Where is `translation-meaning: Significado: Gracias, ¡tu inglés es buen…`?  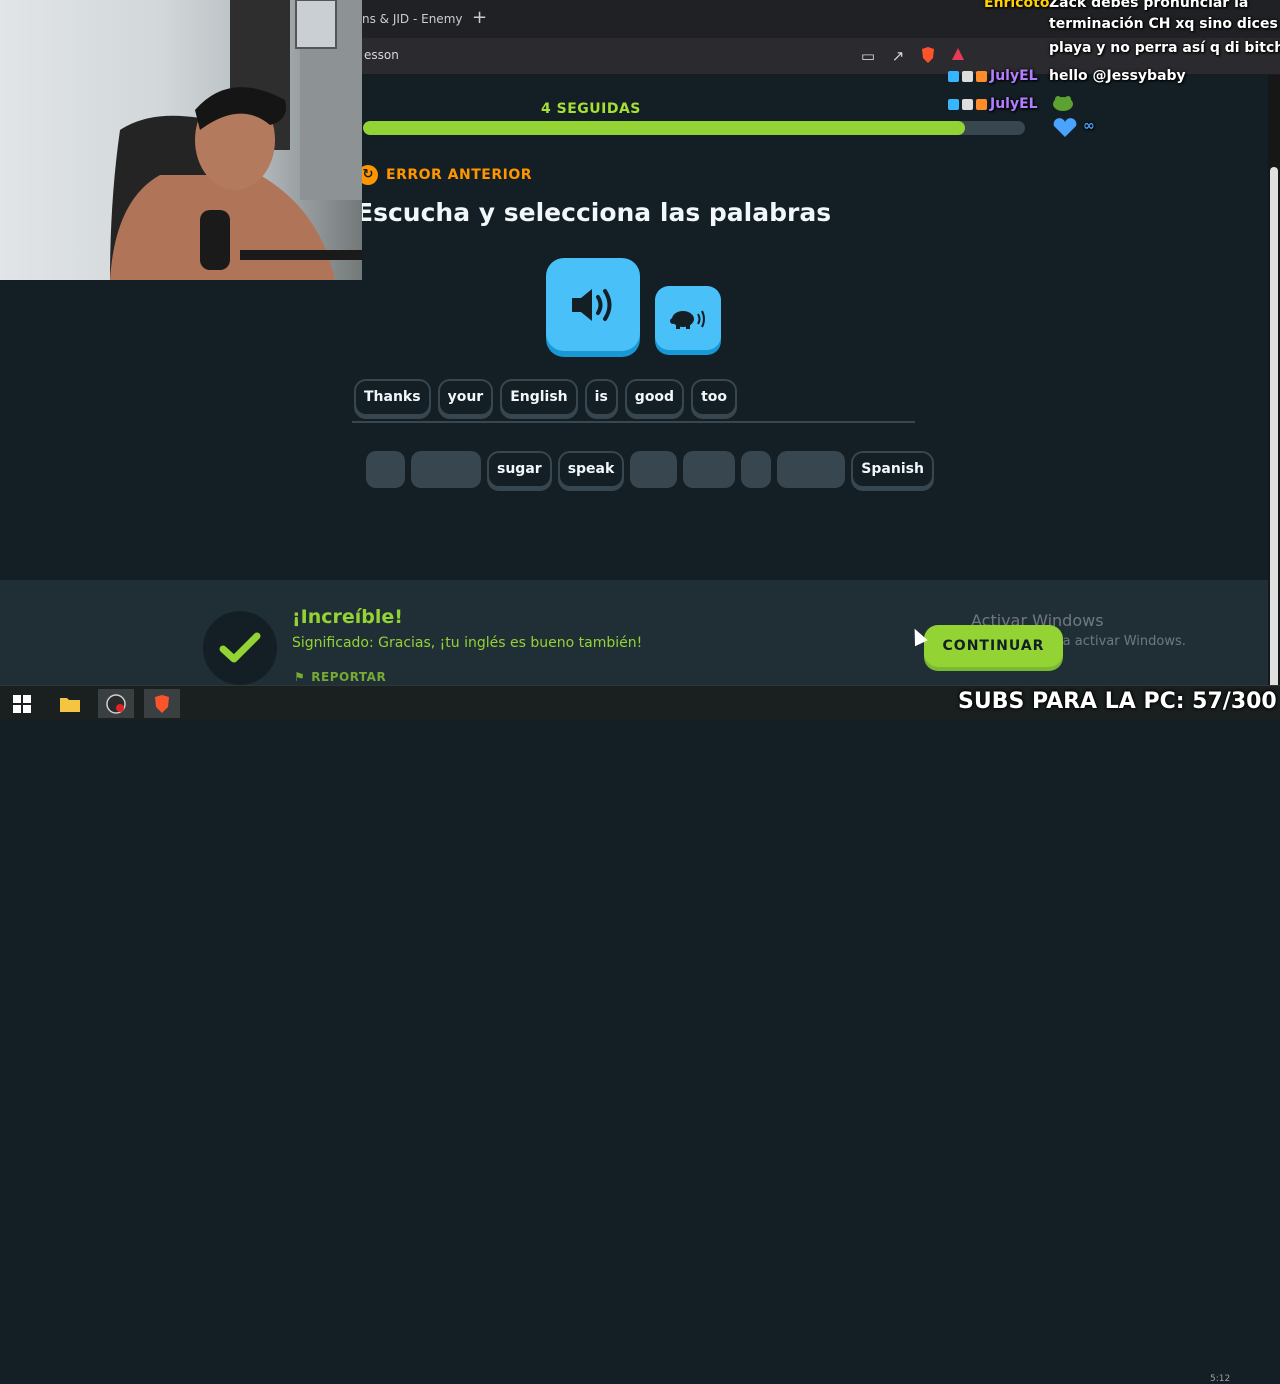
translation-meaning: Significado: Gracias, ¡tu inglés es buen… is located at coordinates (467, 643).